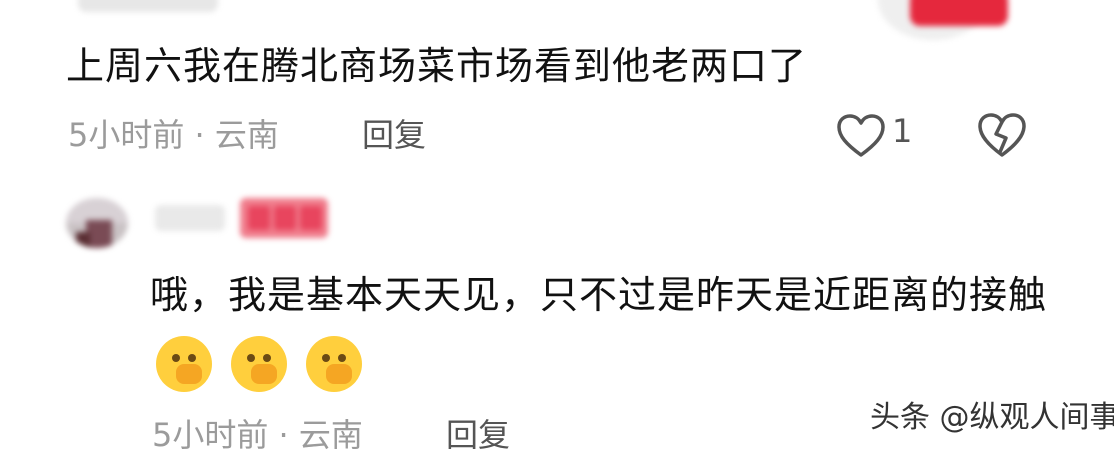  What do you see at coordinates (1002, 135) in the screenshot?
I see `broken-heart-icon` at bounding box center [1002, 135].